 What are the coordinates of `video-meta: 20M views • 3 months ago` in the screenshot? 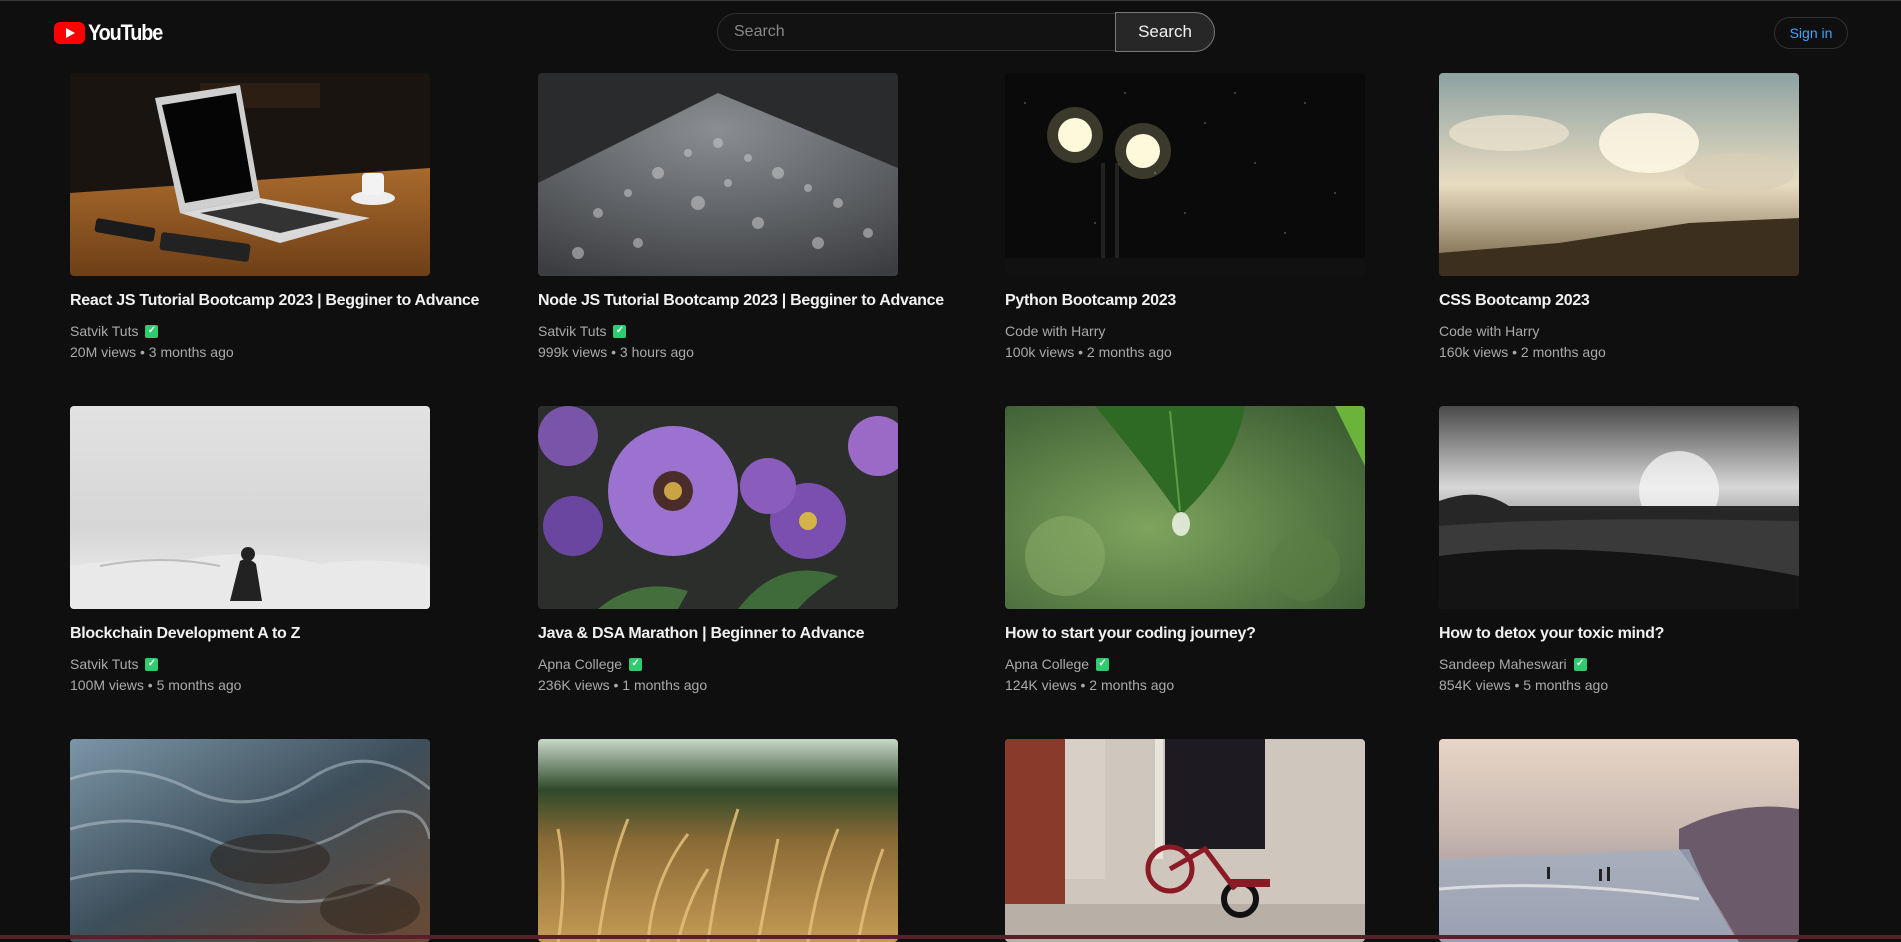 It's located at (152, 352).